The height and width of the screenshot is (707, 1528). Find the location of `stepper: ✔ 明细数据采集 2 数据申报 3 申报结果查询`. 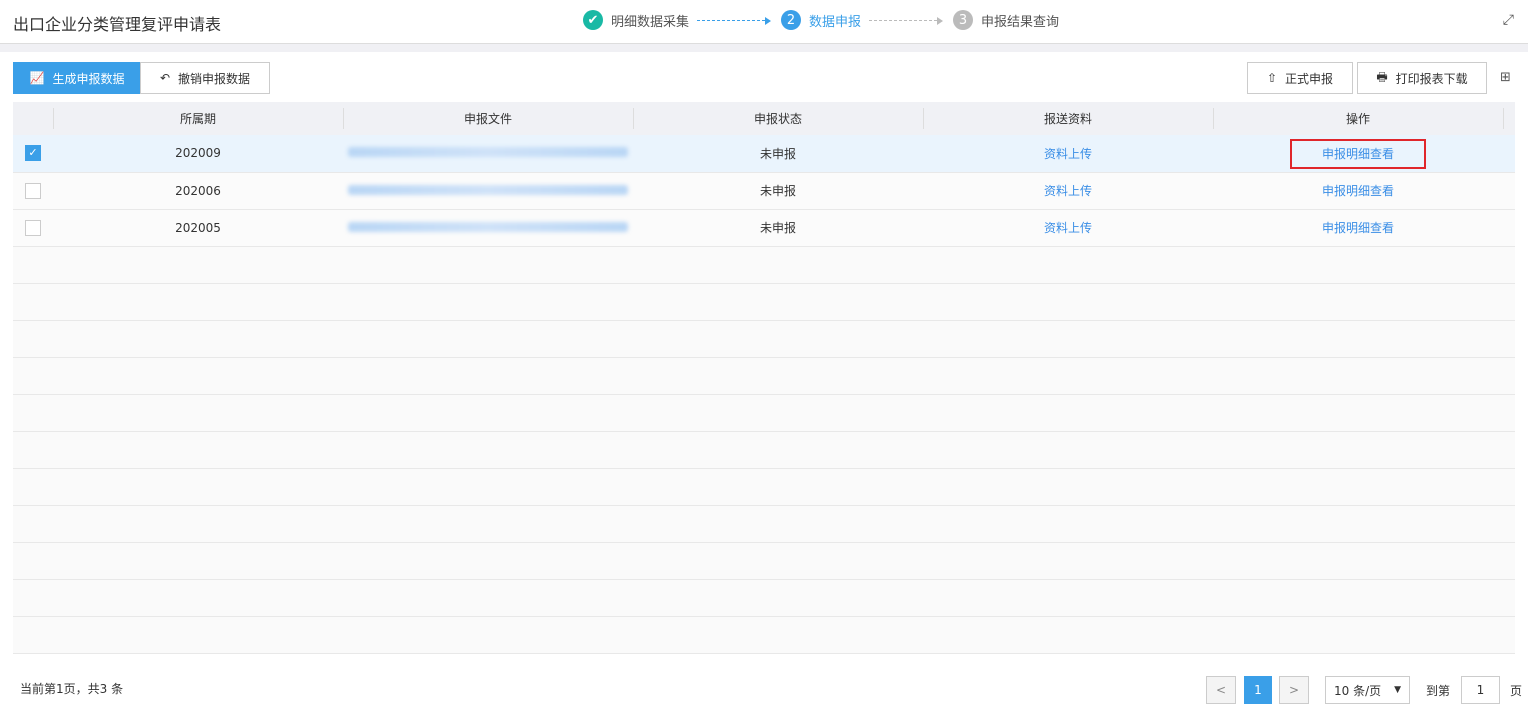

stepper: ✔ 明细数据采集 2 数据申报 3 申报结果查询 is located at coordinates (821, 20).